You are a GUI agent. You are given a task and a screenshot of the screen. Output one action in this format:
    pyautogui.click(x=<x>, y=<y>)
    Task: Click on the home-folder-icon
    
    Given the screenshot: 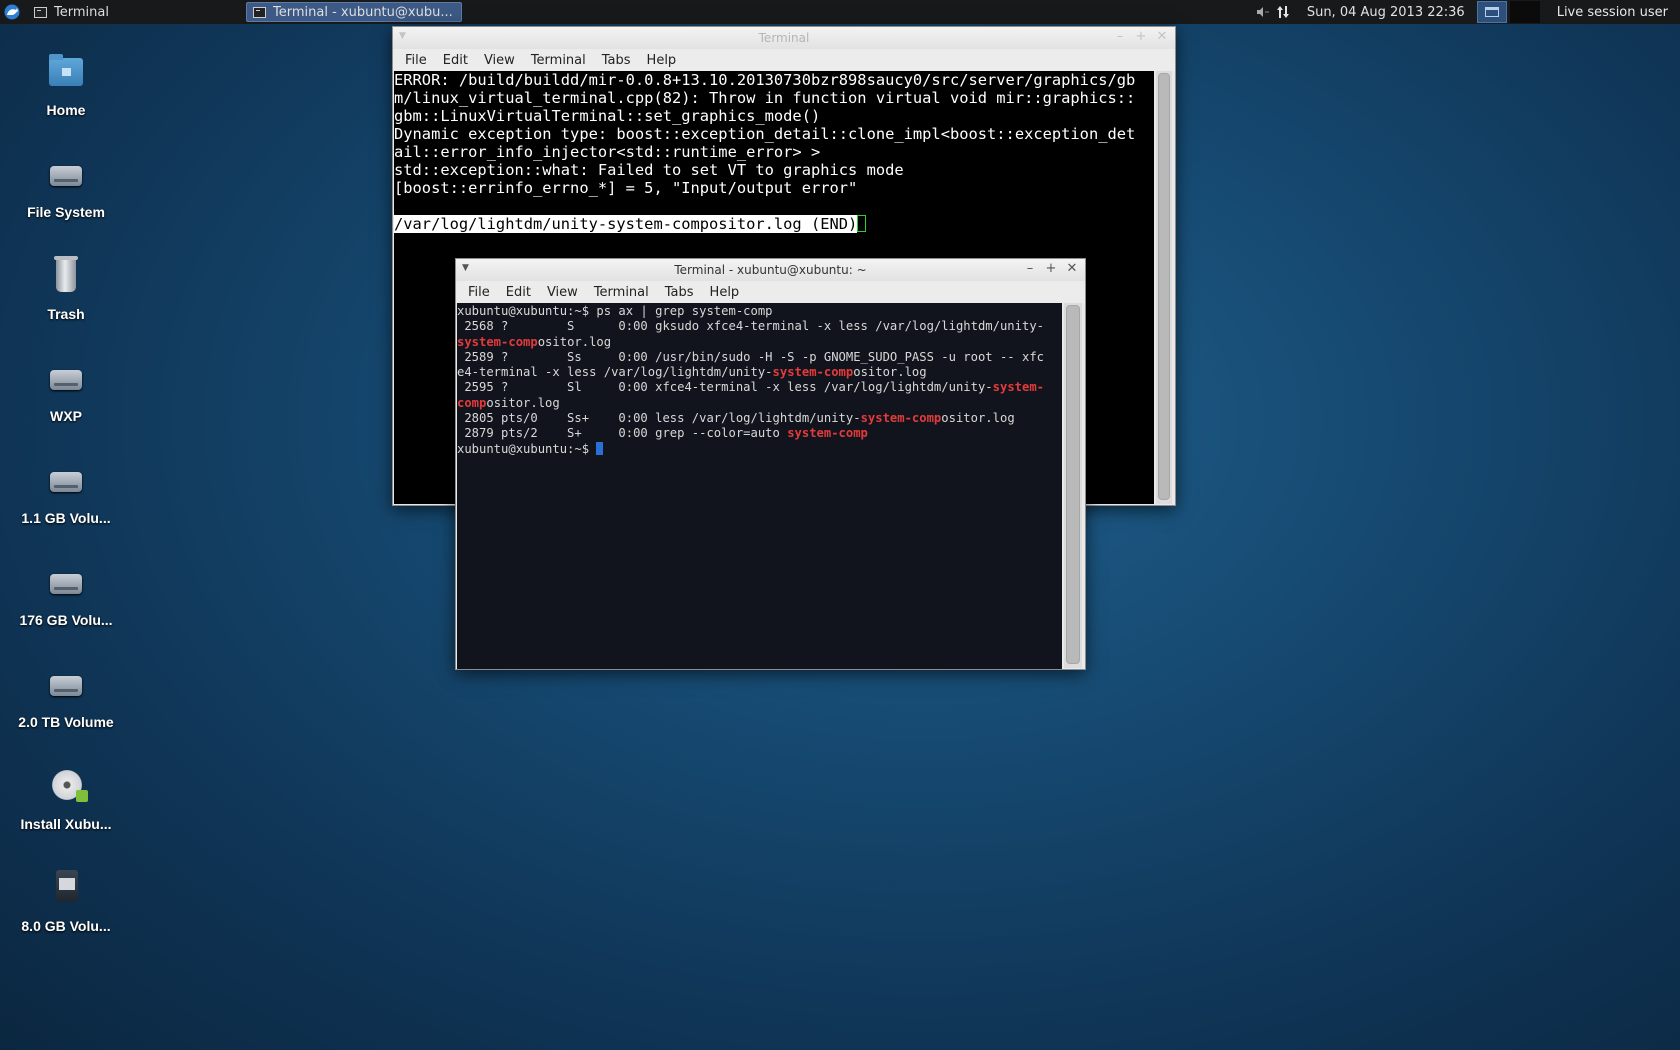 What is the action you would take?
    pyautogui.click(x=66, y=72)
    